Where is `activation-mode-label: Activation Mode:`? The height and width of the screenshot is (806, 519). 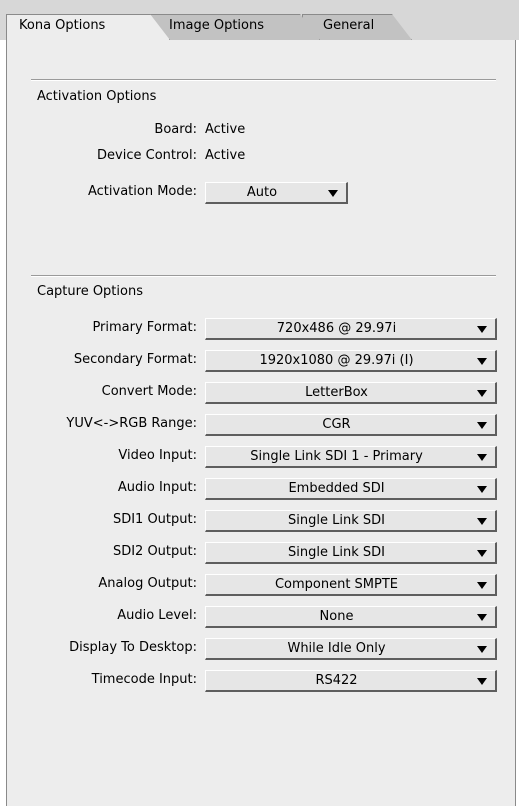 activation-mode-label: Activation Mode: is located at coordinates (142, 191).